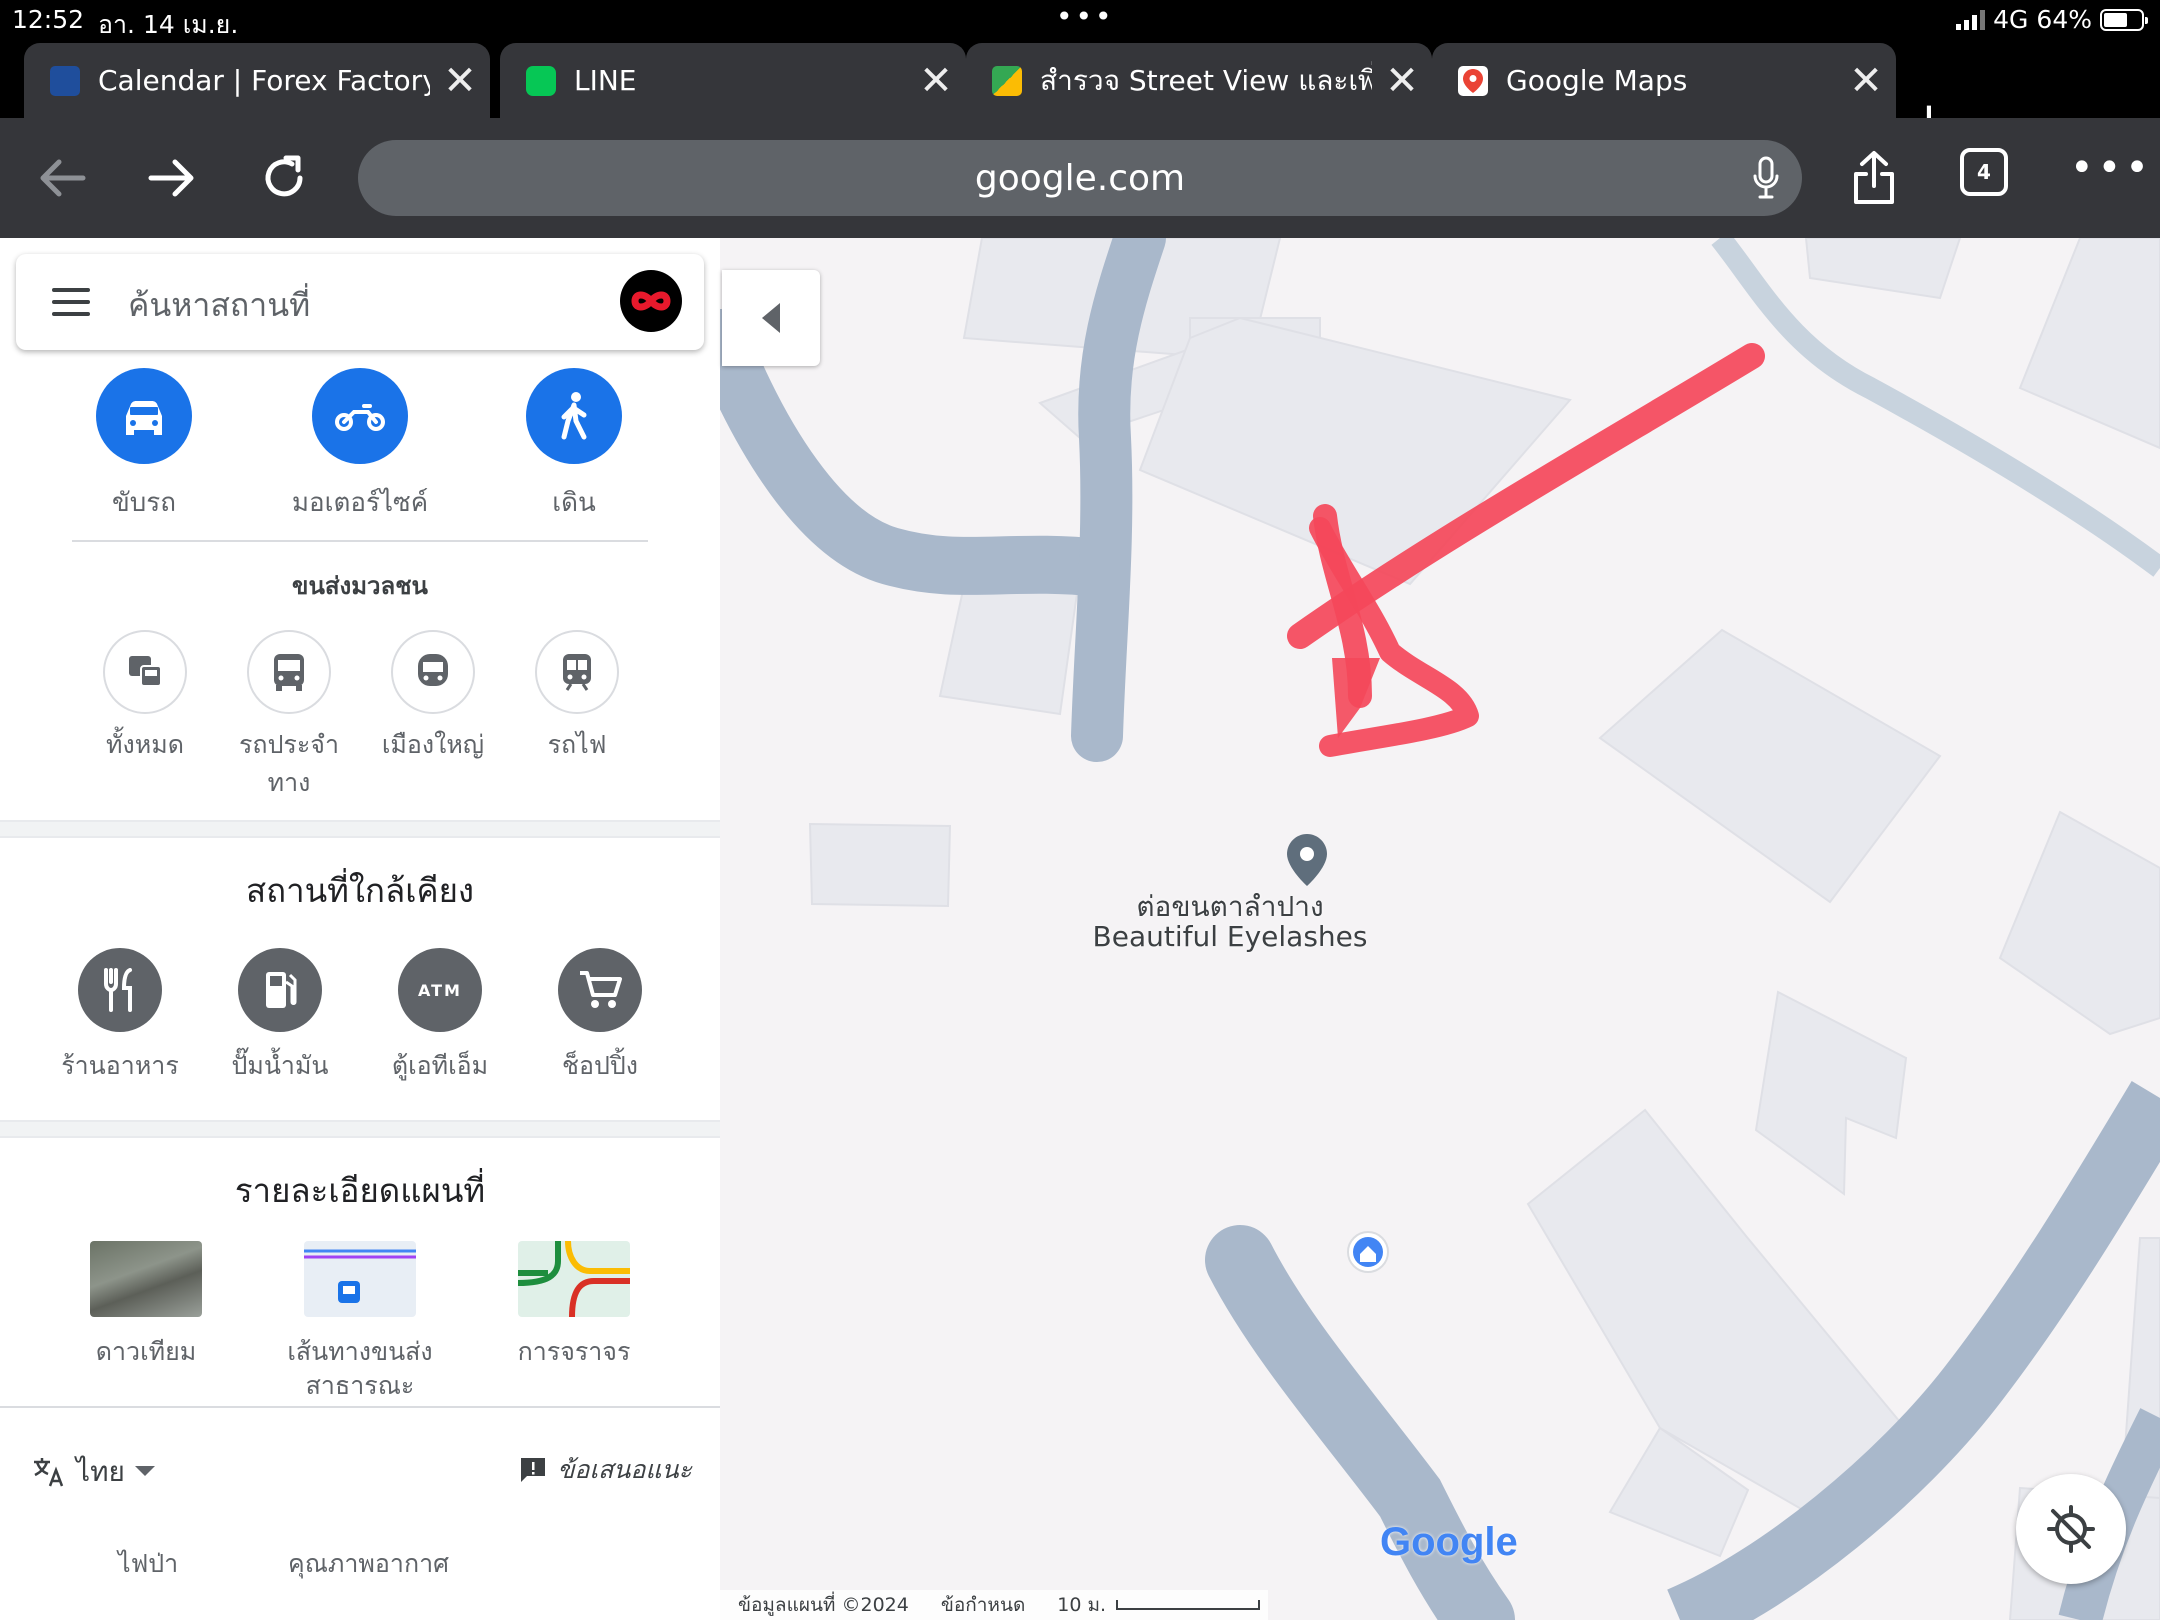  I want to click on nearby-restaurant: ร้านอาหาร, so click(120, 1017).